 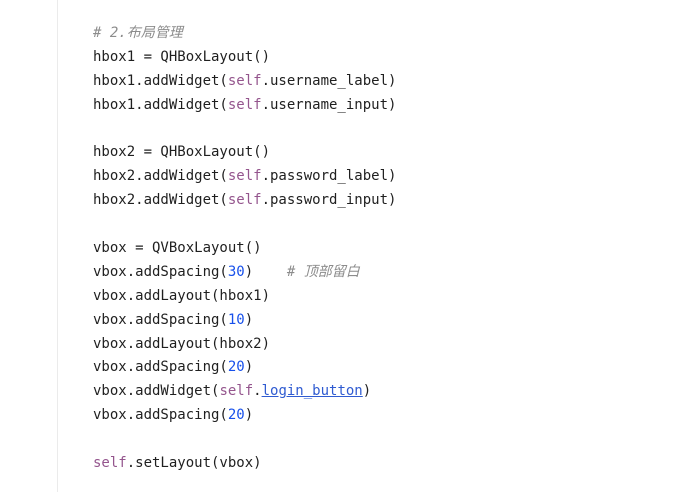 I want to click on code-line: hbox2 = QHBoxLayout(), so click(x=244, y=153).